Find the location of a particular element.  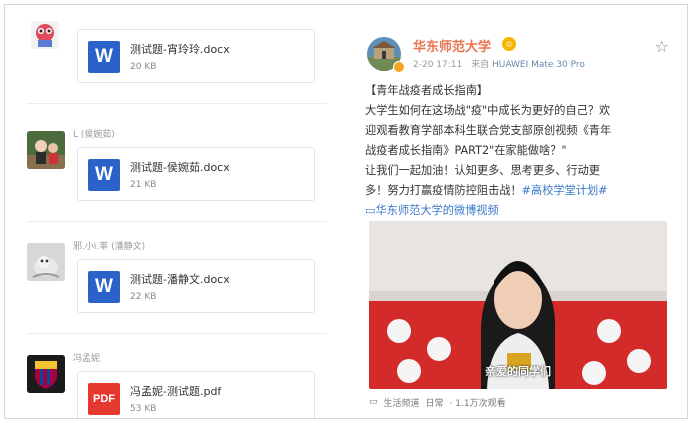

video-footer: ▭ 生活频道 日常 · 1.1万次观看 is located at coordinates (518, 402).